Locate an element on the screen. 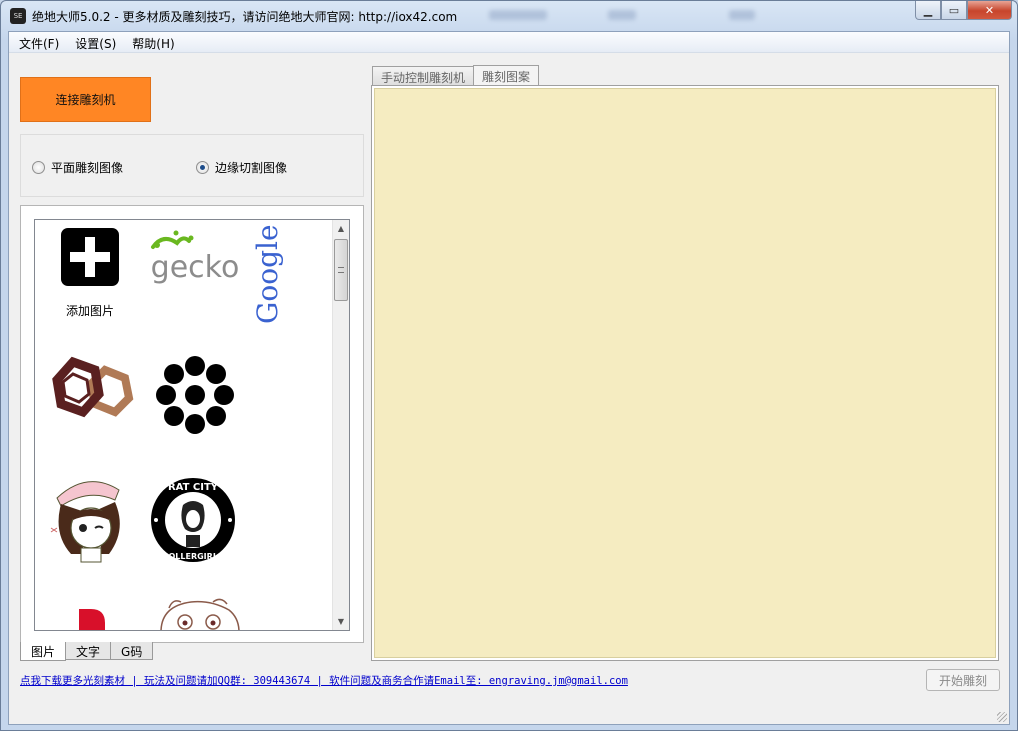 The width and height of the screenshot is (1018, 731). radio-flat-engrave: 平面雕刻图像 is located at coordinates (77, 167).